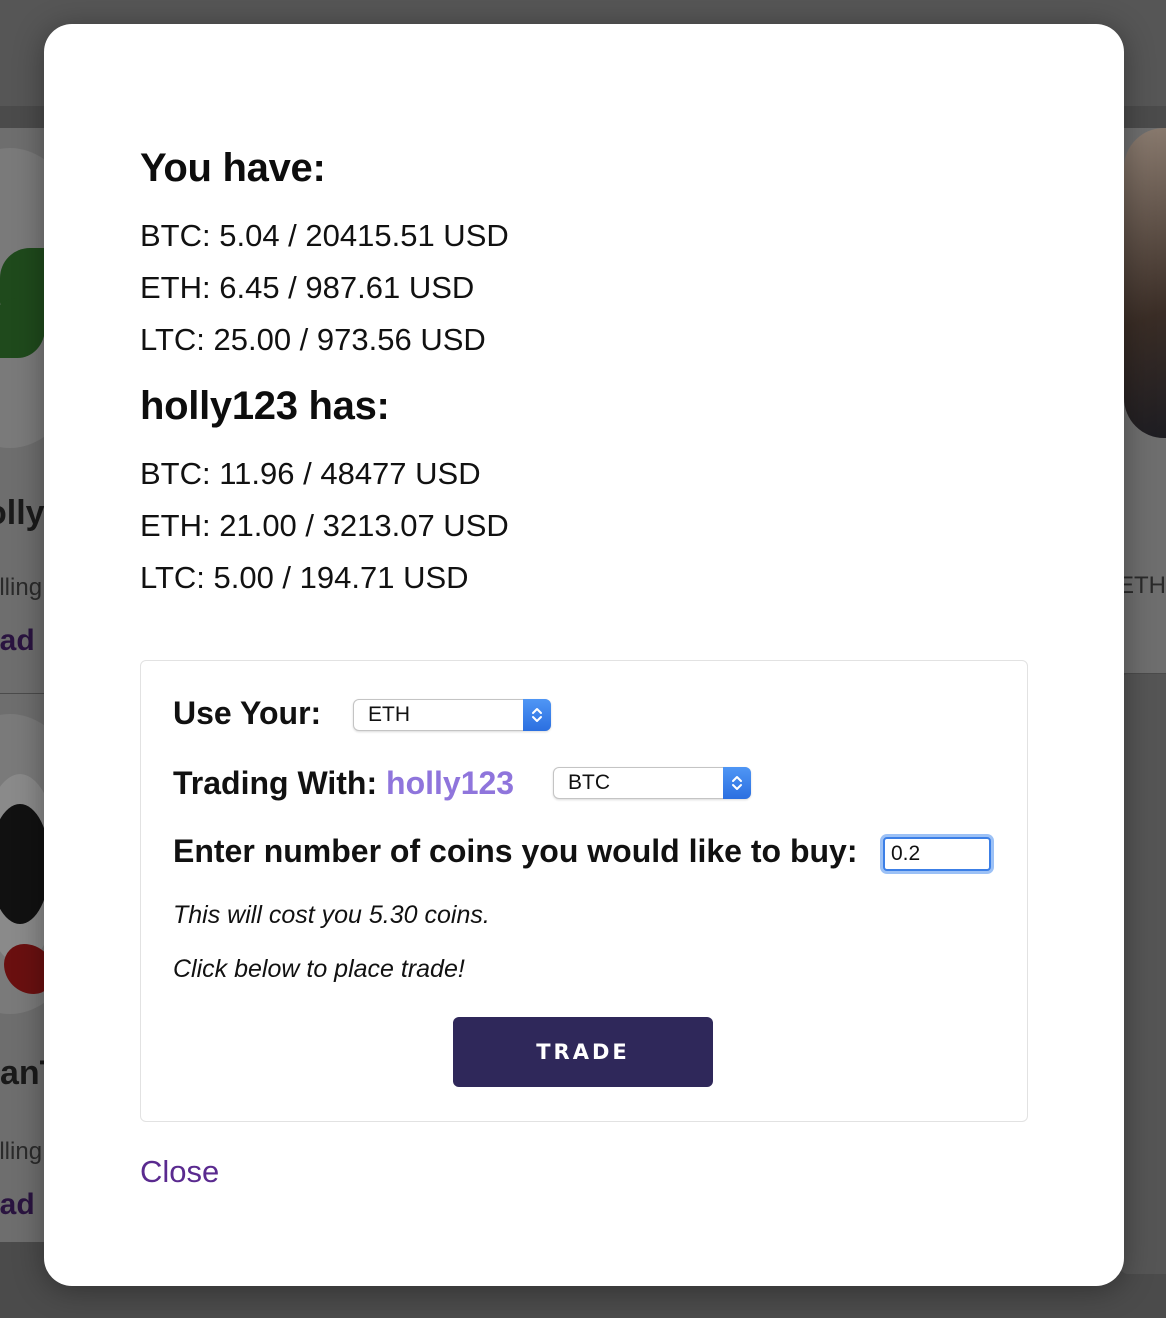 The height and width of the screenshot is (1318, 1166). I want to click on partner-balance-eth: ETH: 21.00 / 3213.07 USD, so click(324, 525).